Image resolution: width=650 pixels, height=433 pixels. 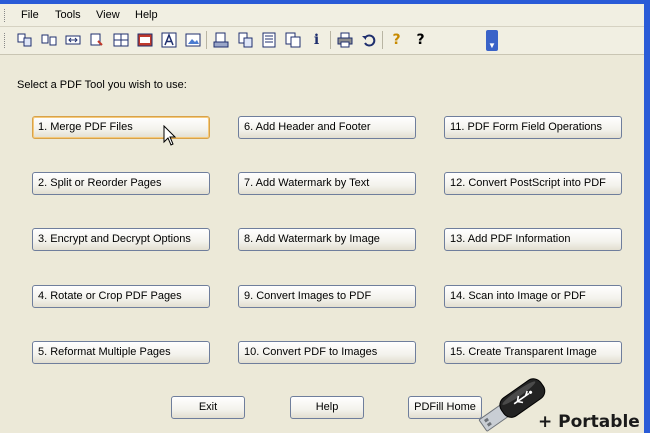 I want to click on whats-this-icon: ?, so click(x=420, y=40).